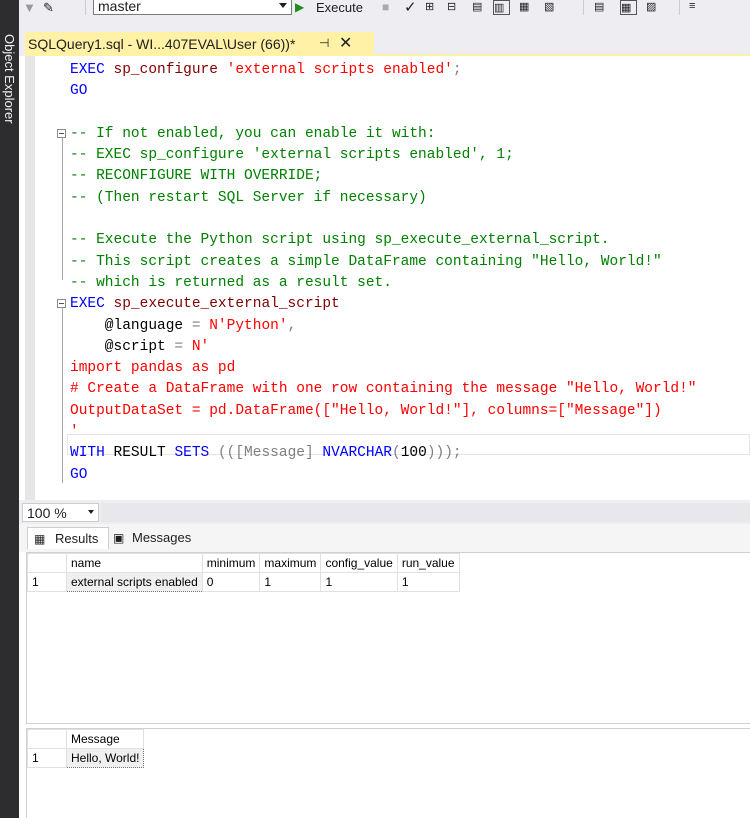 The image size is (750, 818). Describe the element at coordinates (697, 7) in the screenshot. I see `indent-icon: ≡` at that location.